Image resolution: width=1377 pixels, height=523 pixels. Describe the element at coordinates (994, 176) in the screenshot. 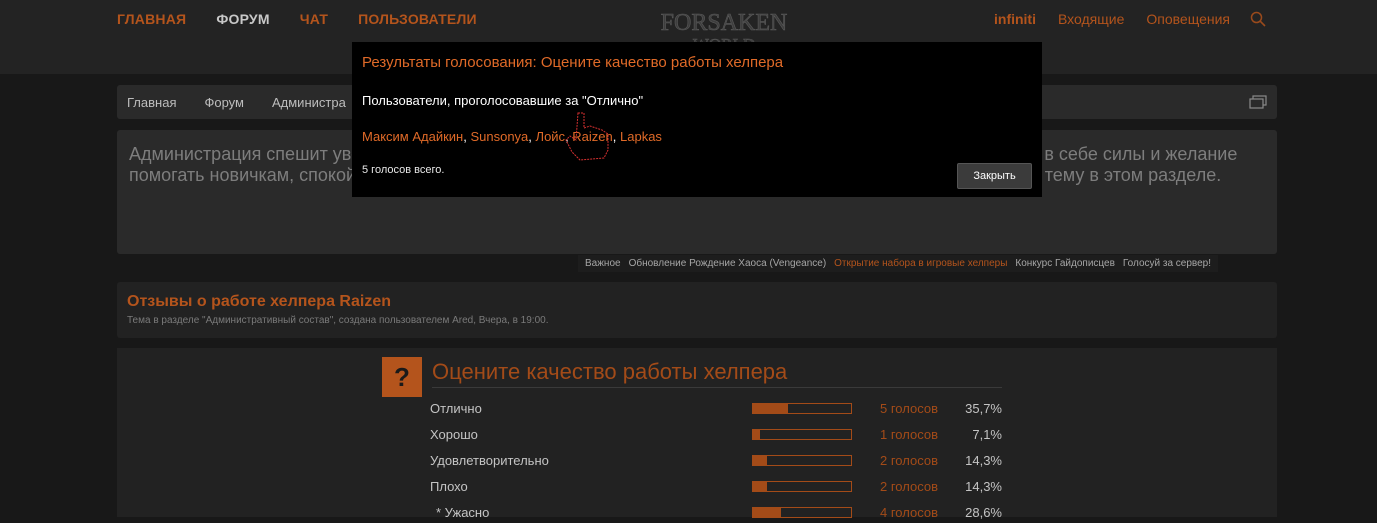

I see `close-button: Закрыть` at that location.